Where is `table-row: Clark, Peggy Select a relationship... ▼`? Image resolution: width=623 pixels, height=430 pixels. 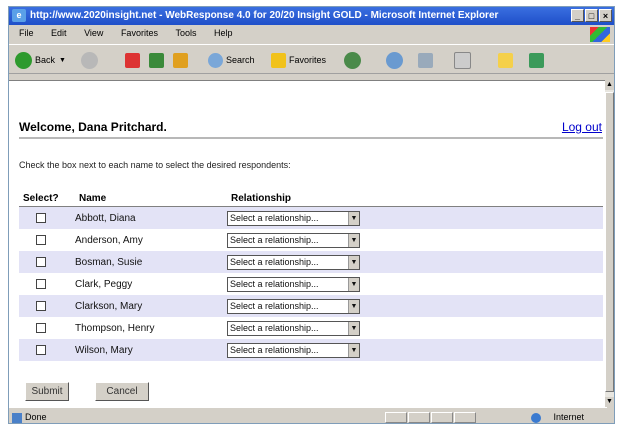
table-row: Clark, Peggy Select a relationship... ▼ is located at coordinates (311, 284).